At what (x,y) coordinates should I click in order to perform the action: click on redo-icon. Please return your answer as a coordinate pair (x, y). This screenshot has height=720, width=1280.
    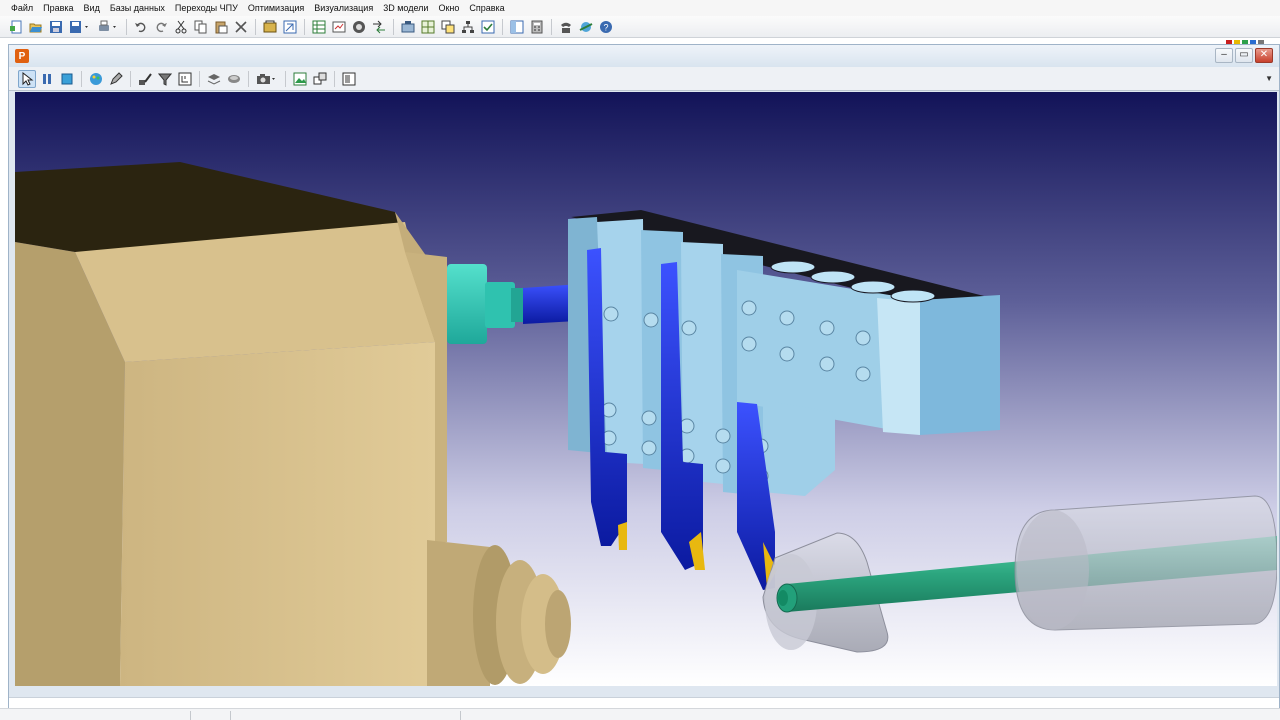
    Looking at the image, I should click on (161, 27).